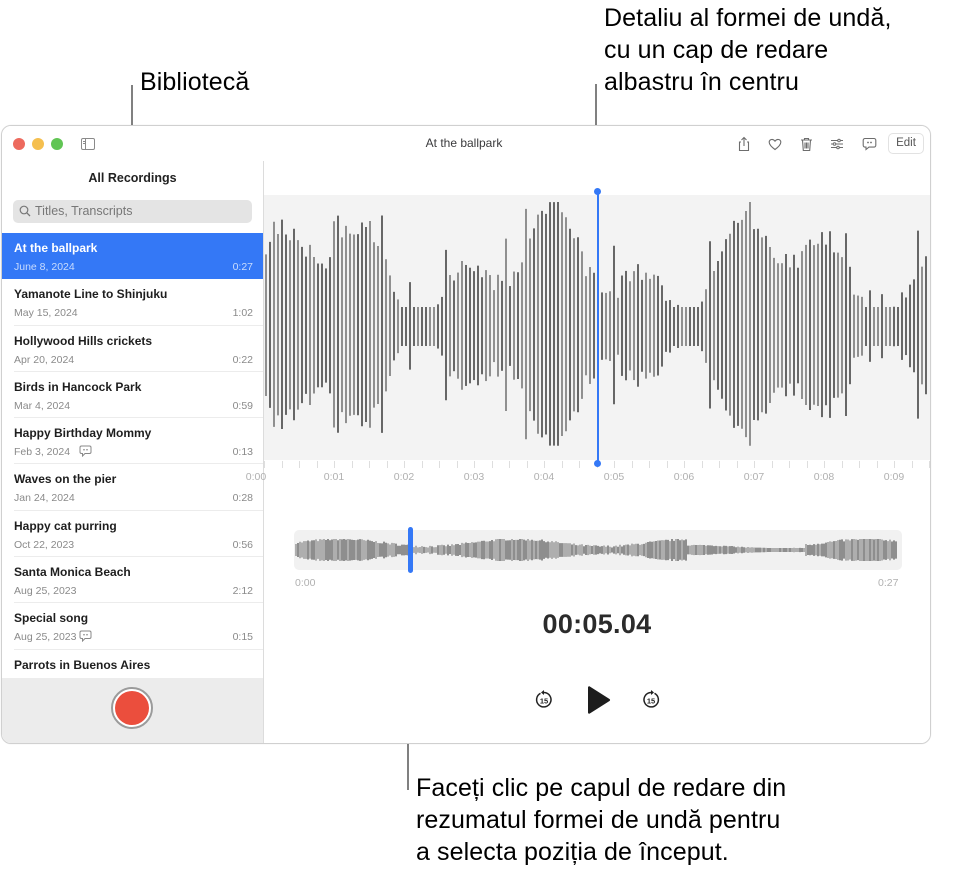 This screenshot has width=960, height=878. Describe the element at coordinates (597, 624) in the screenshot. I see `current-time: 00:05.04` at that location.